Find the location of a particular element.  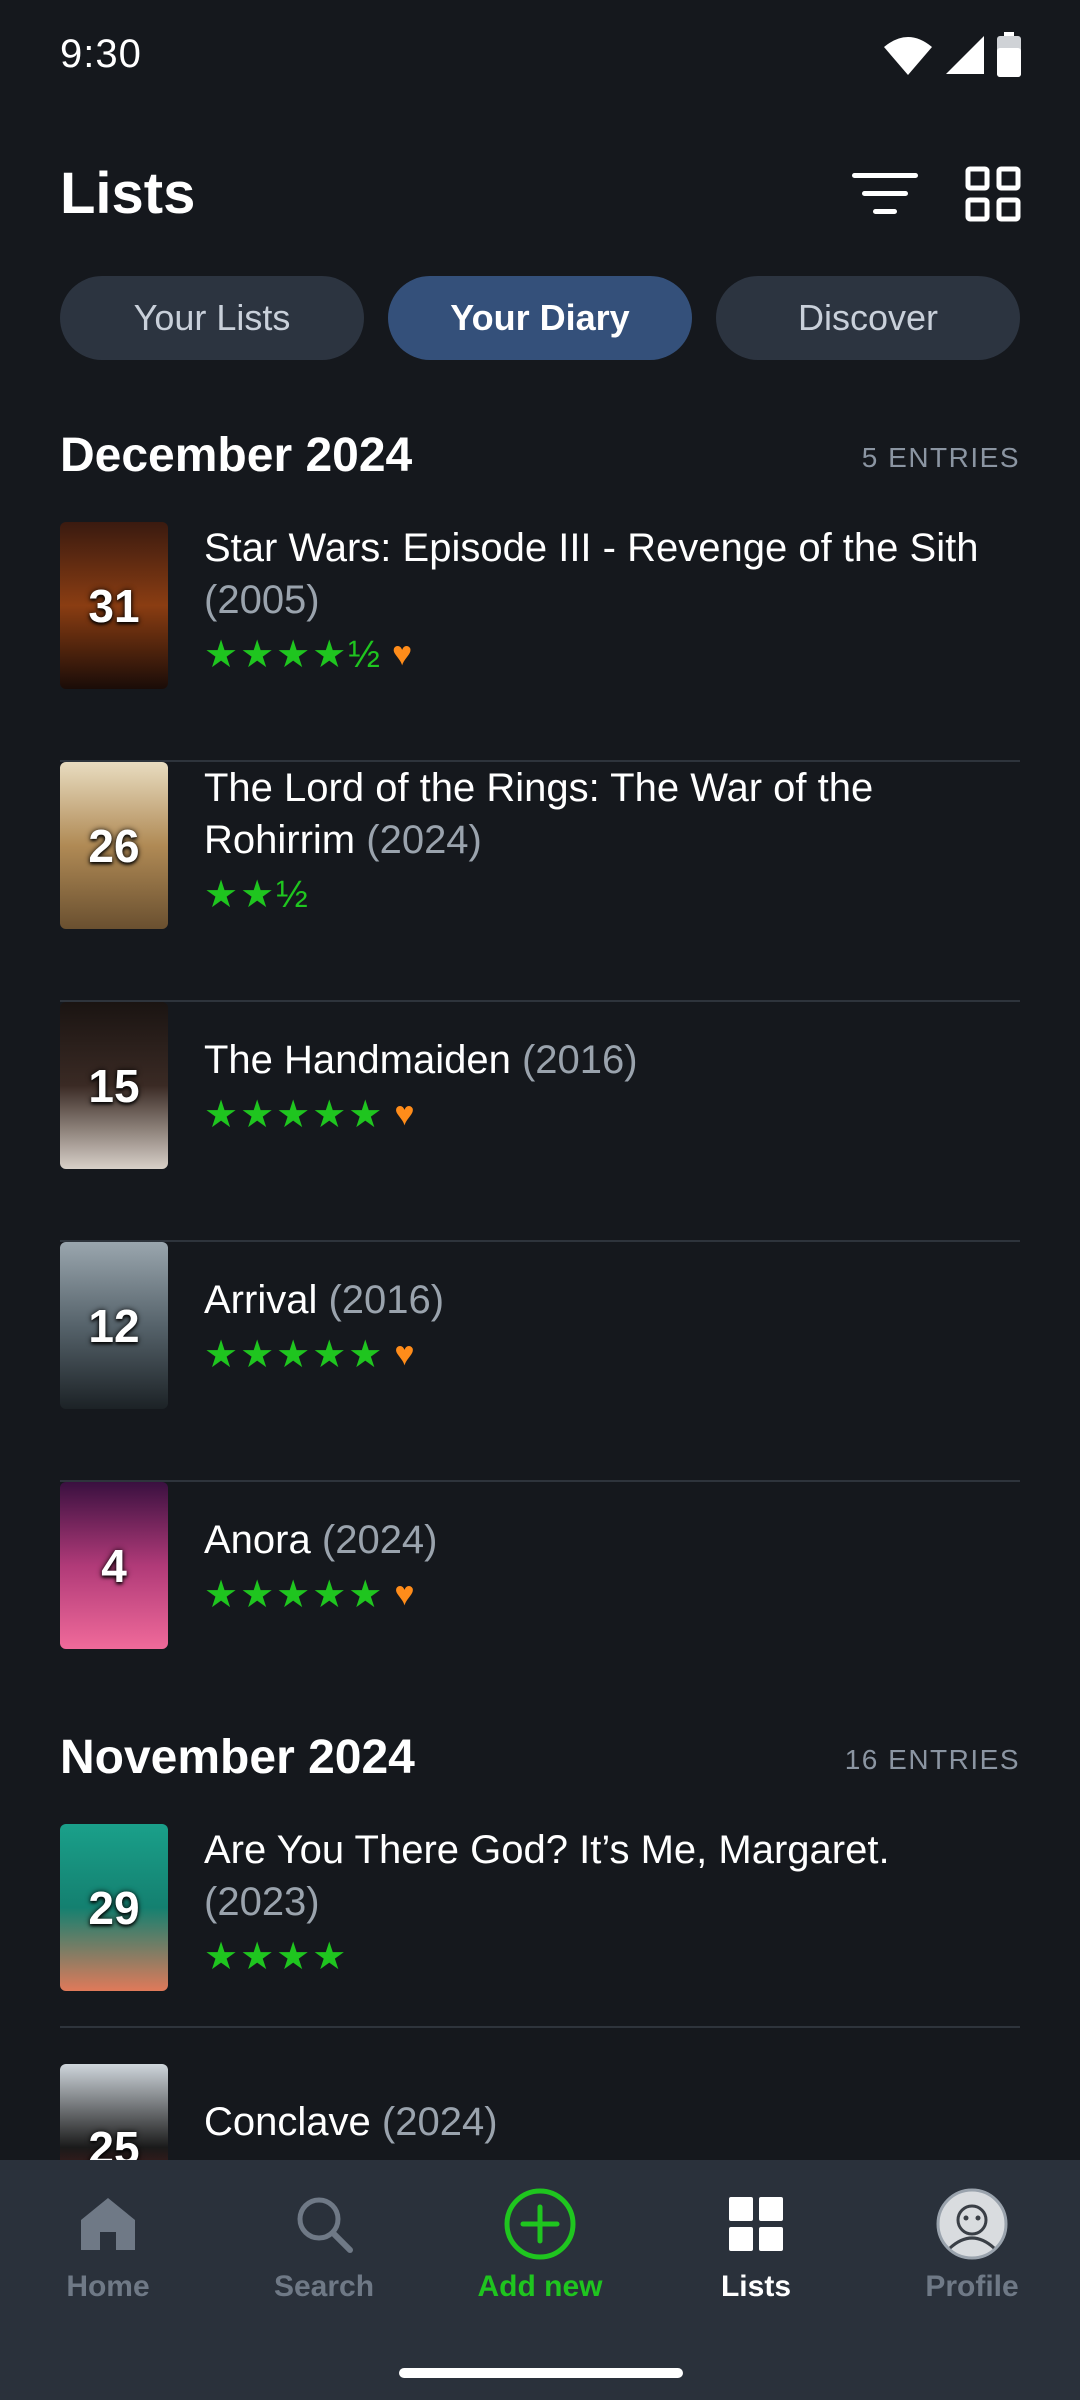

tab-discover: Discover is located at coordinates (868, 318).